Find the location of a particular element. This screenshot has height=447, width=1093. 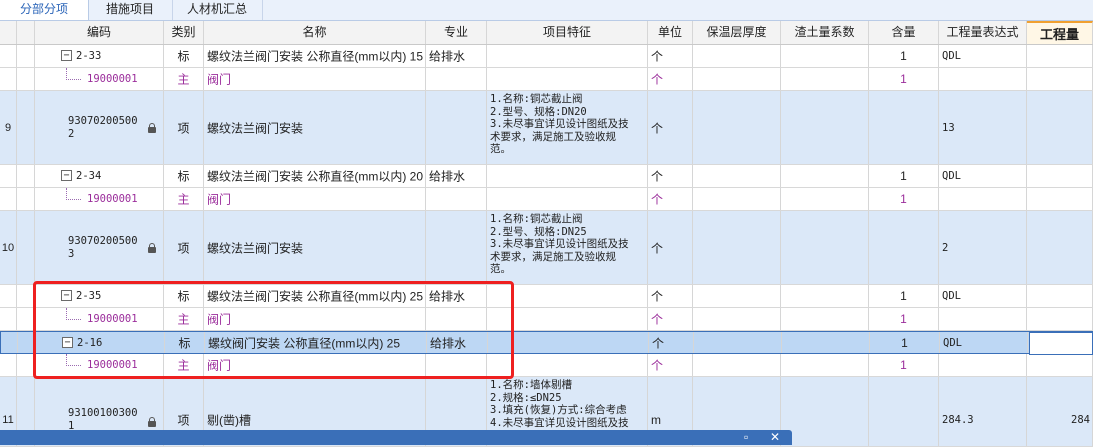

header-unit: 单位 is located at coordinates (670, 32).